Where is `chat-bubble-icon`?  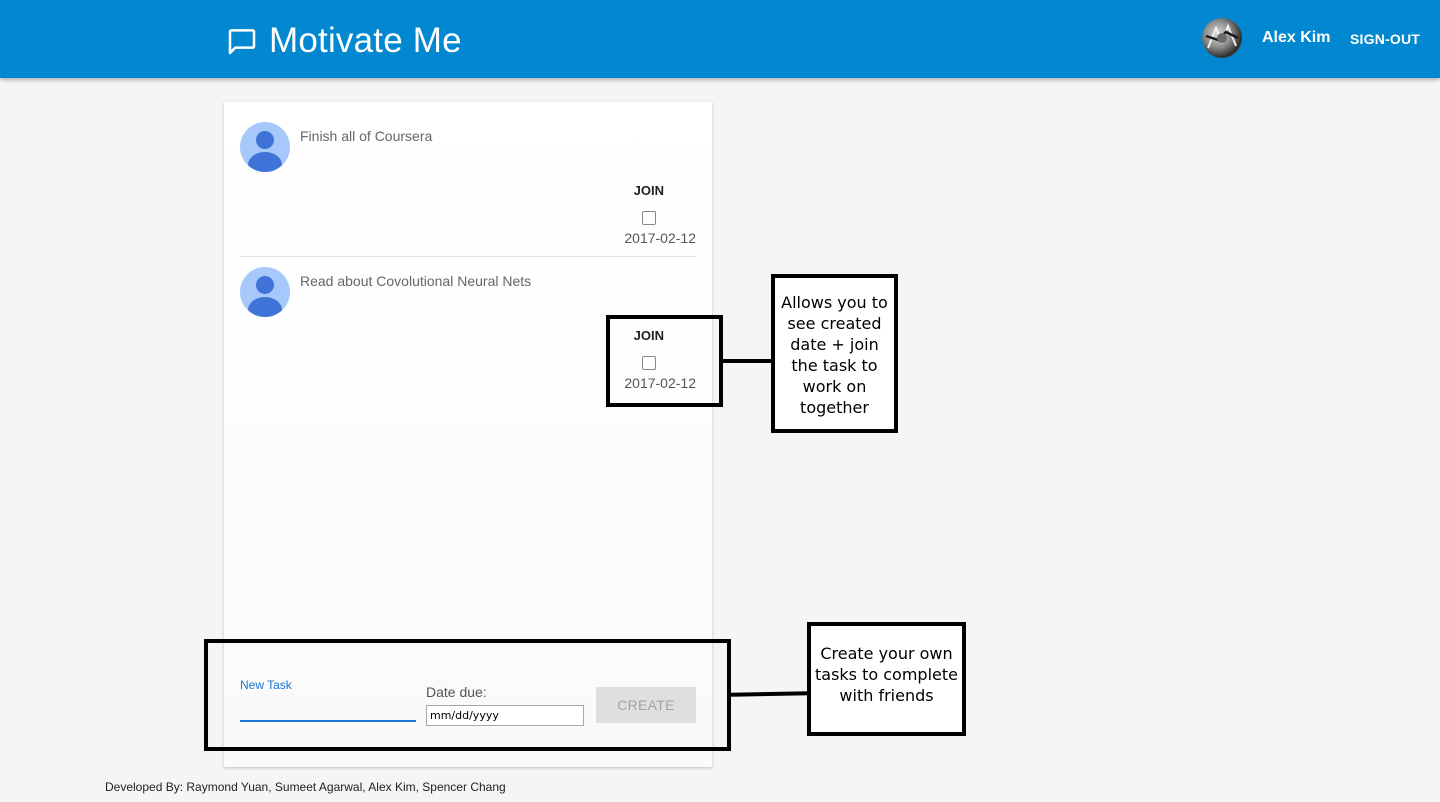 chat-bubble-icon is located at coordinates (242, 41).